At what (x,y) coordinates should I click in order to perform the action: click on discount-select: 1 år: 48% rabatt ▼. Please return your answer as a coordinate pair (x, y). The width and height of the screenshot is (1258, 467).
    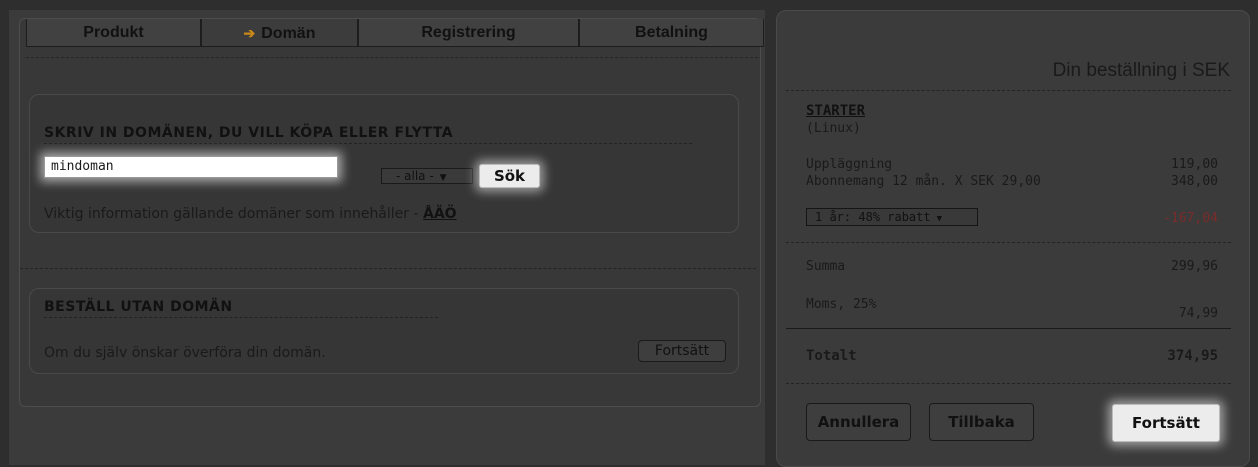
    Looking at the image, I should click on (892, 217).